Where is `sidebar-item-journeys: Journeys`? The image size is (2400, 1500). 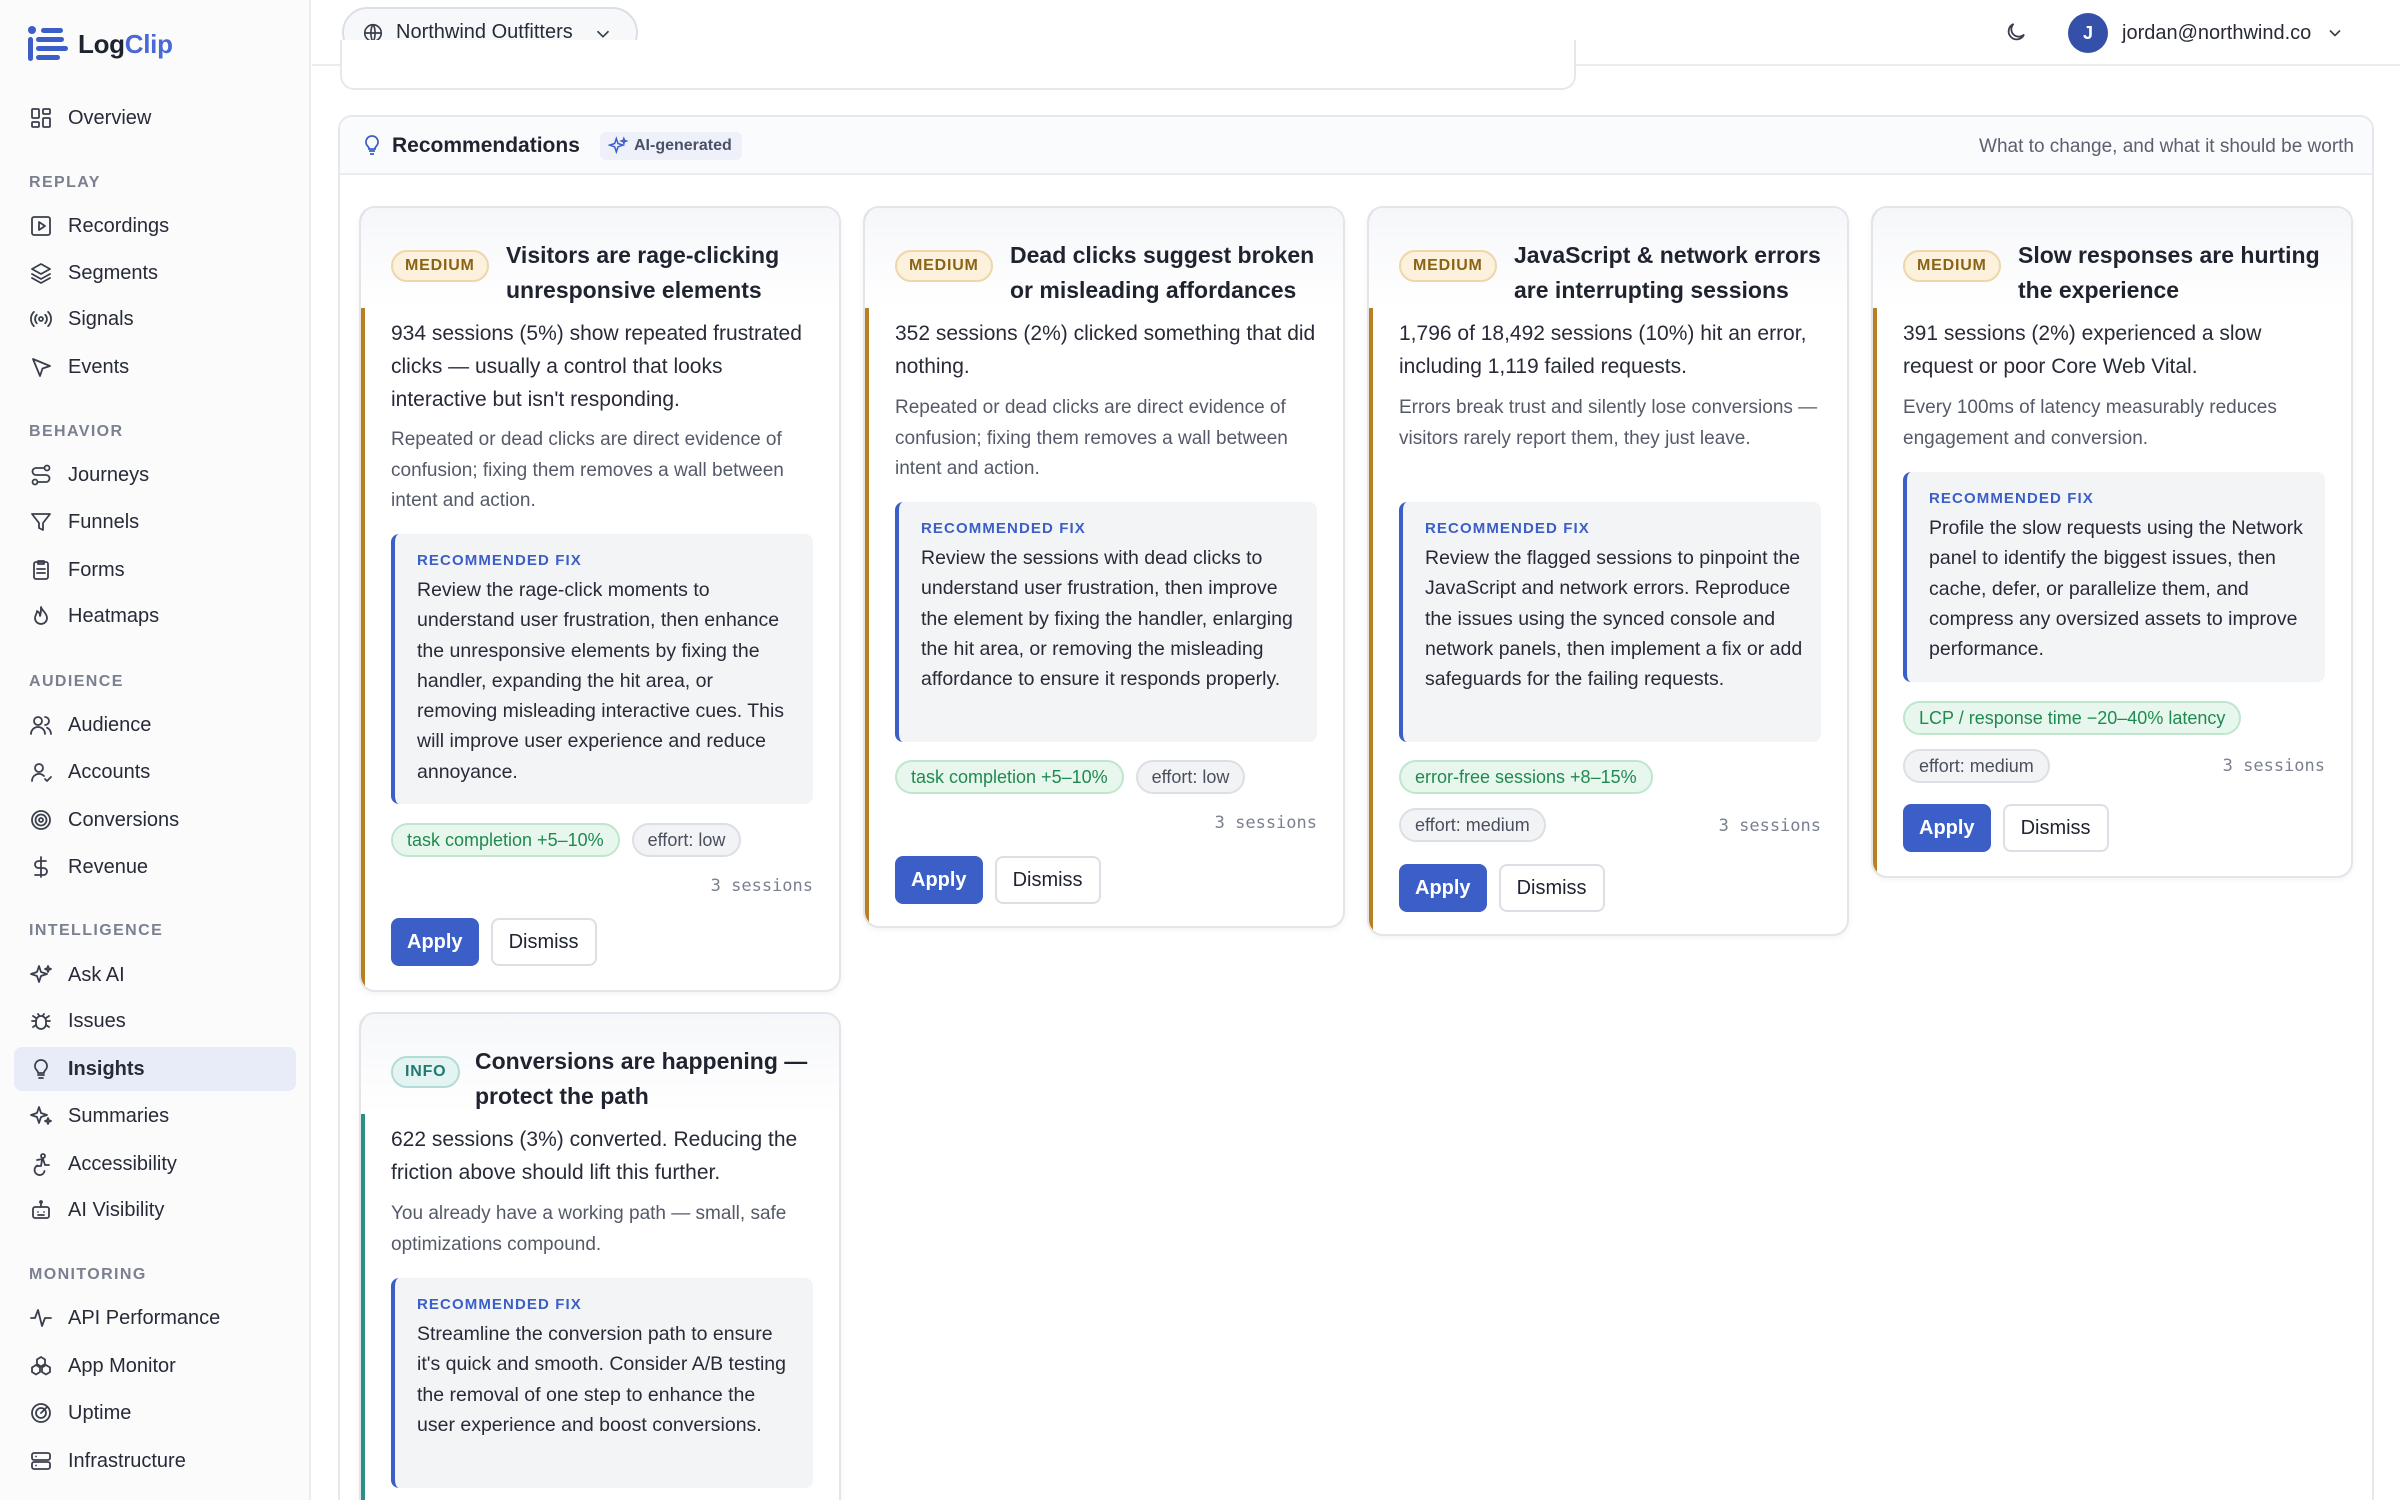 sidebar-item-journeys: Journeys is located at coordinates (155, 475).